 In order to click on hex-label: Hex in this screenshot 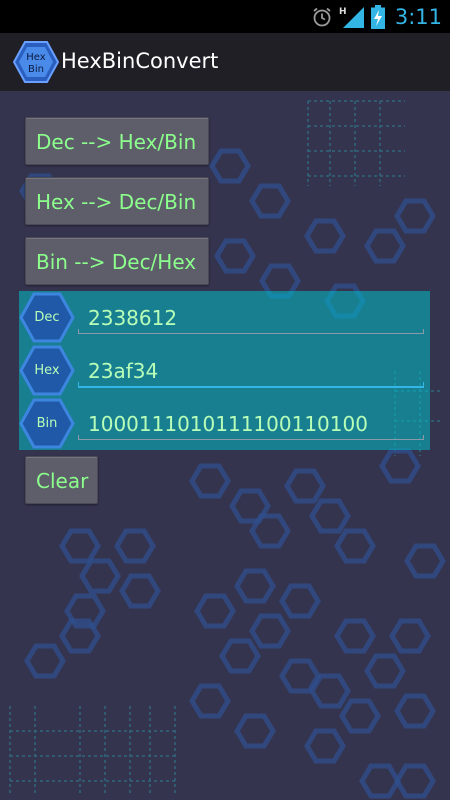, I will do `click(47, 370)`.